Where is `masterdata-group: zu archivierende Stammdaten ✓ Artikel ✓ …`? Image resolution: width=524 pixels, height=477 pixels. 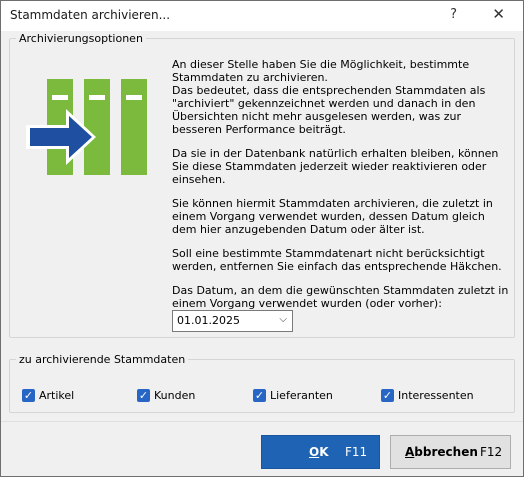 masterdata-group: zu archivierende Stammdaten ✓ Artikel ✓ … is located at coordinates (262, 383).